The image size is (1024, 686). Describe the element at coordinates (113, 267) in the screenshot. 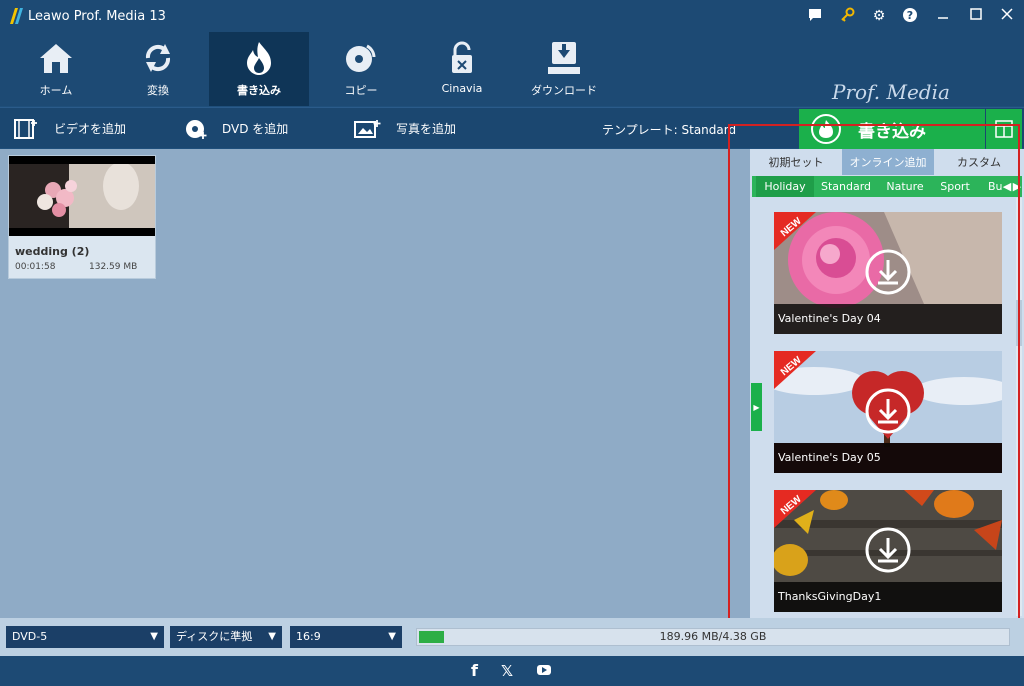

I see `video-size: 132.59 MB` at that location.